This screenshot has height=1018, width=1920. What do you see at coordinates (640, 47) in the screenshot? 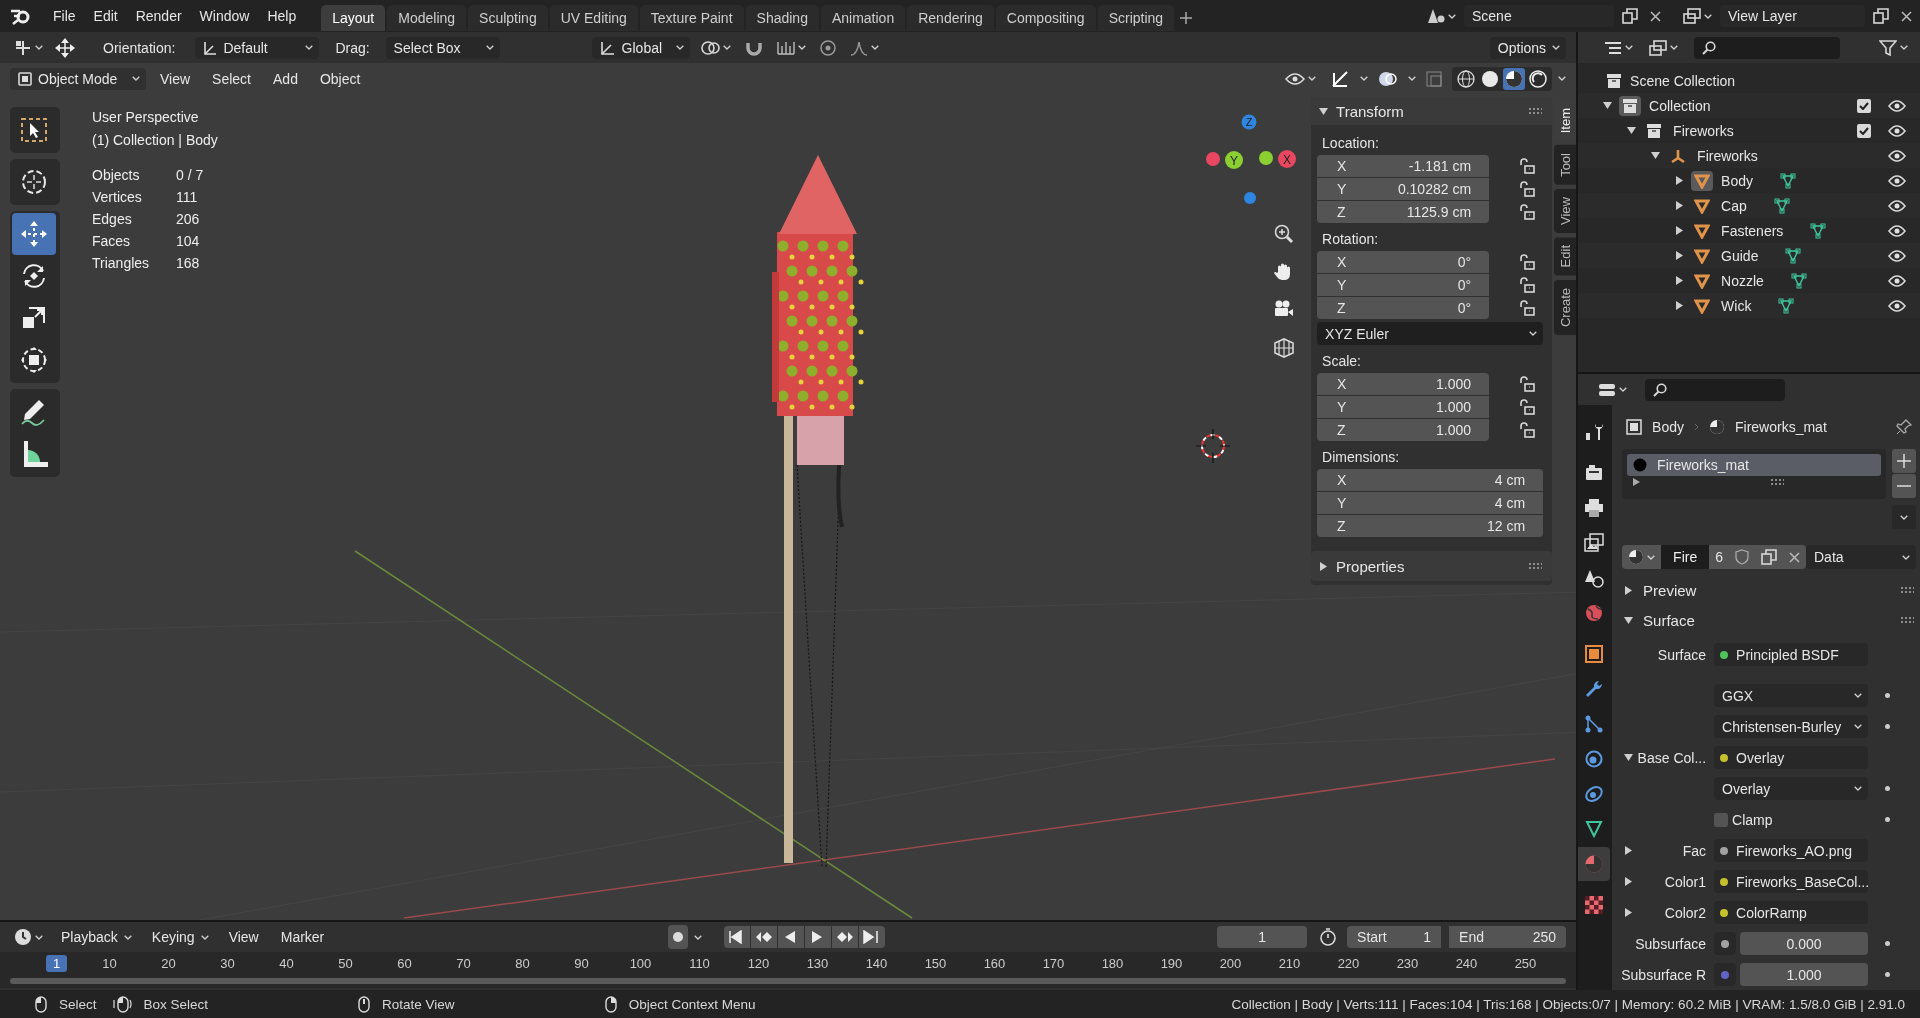
I see `transform-orientation-dropdown: Global` at bounding box center [640, 47].